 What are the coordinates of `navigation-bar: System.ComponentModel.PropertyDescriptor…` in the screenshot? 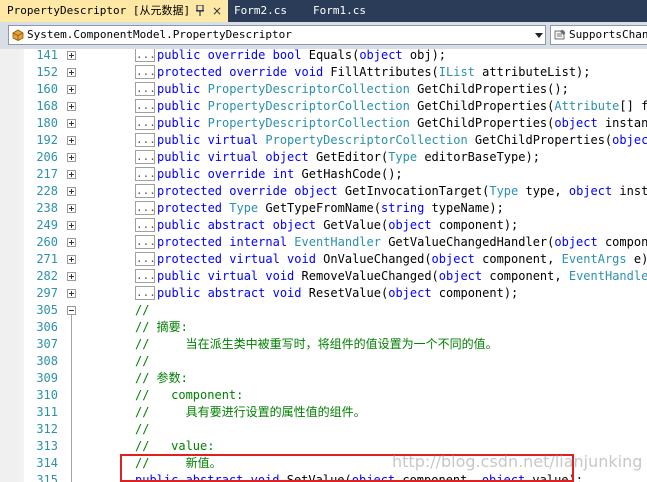 It's located at (323, 36).